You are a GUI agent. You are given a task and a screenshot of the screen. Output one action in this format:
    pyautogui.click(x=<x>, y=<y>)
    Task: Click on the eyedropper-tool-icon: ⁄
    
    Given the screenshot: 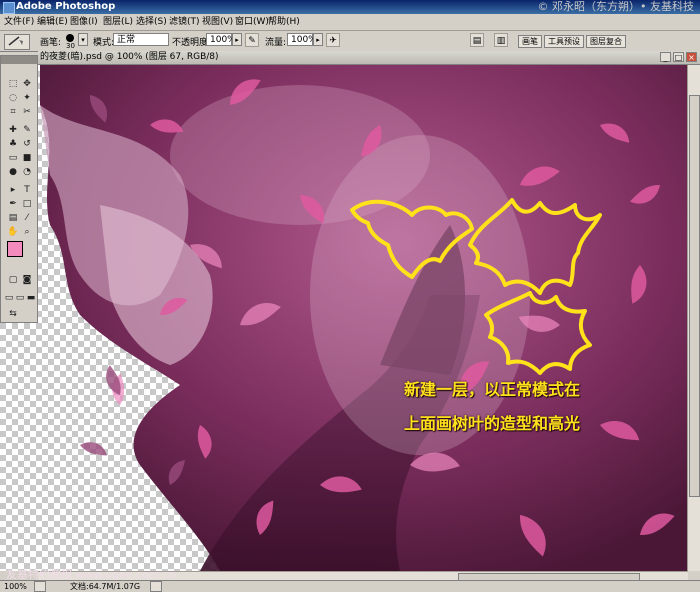 What is the action you would take?
    pyautogui.click(x=27, y=218)
    